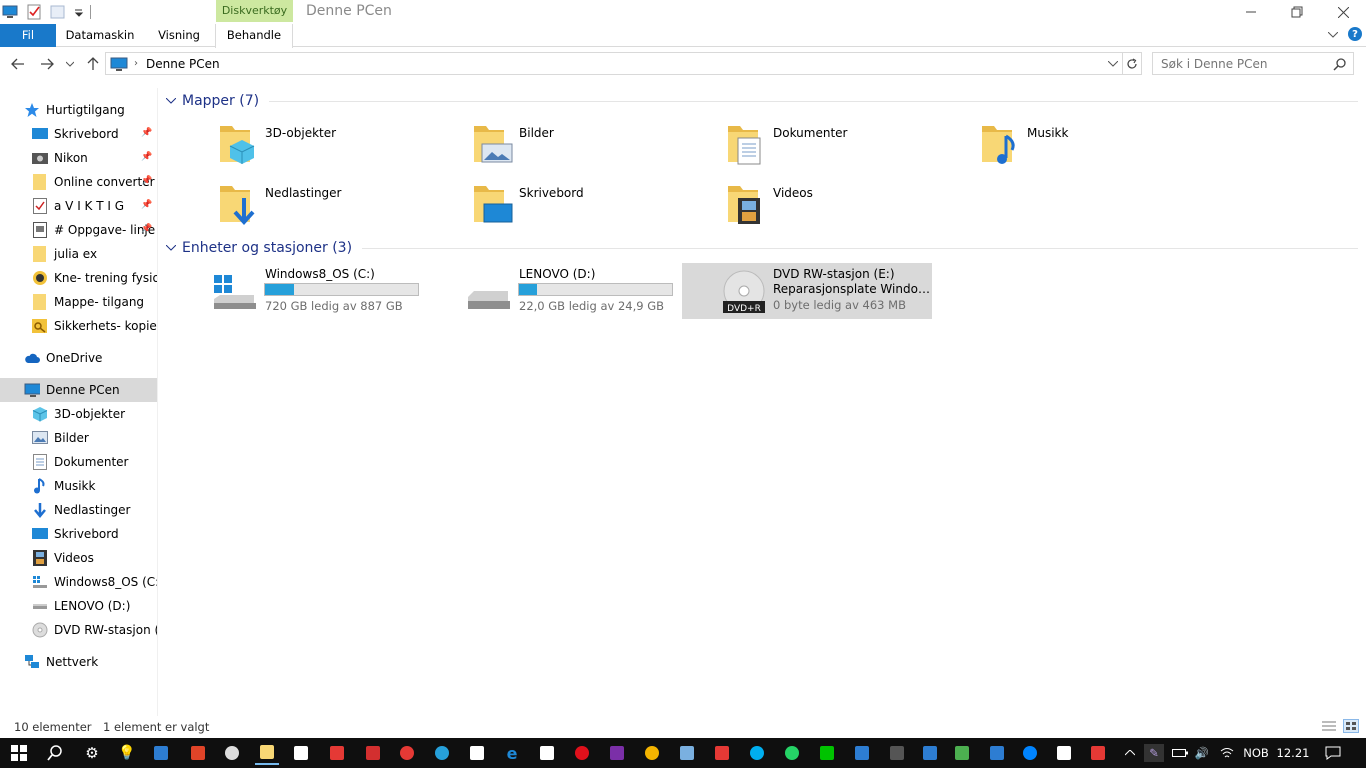 This screenshot has height=768, width=1366. I want to click on keyboard-icon, so click(930, 753).